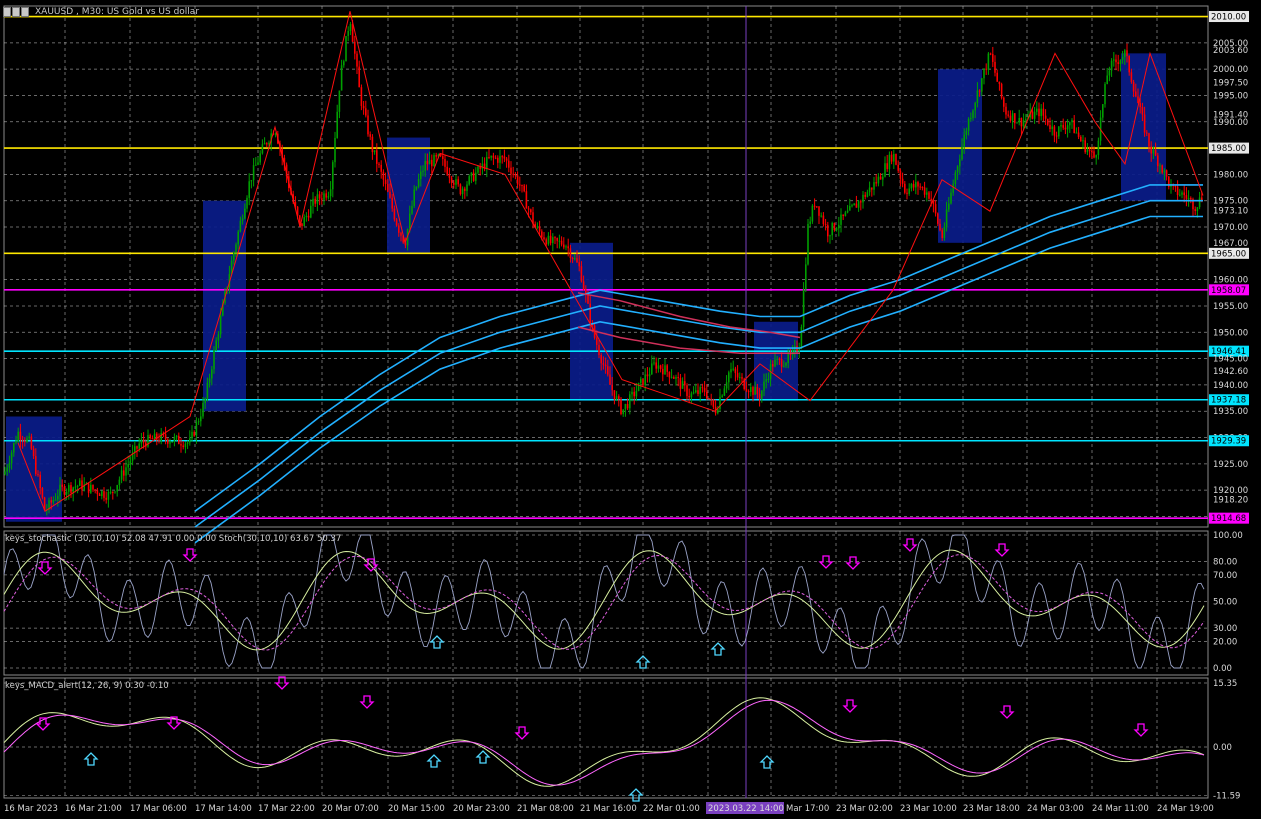  Describe the element at coordinates (1230, 465) in the screenshot. I see `price-label: 1925.00` at that location.